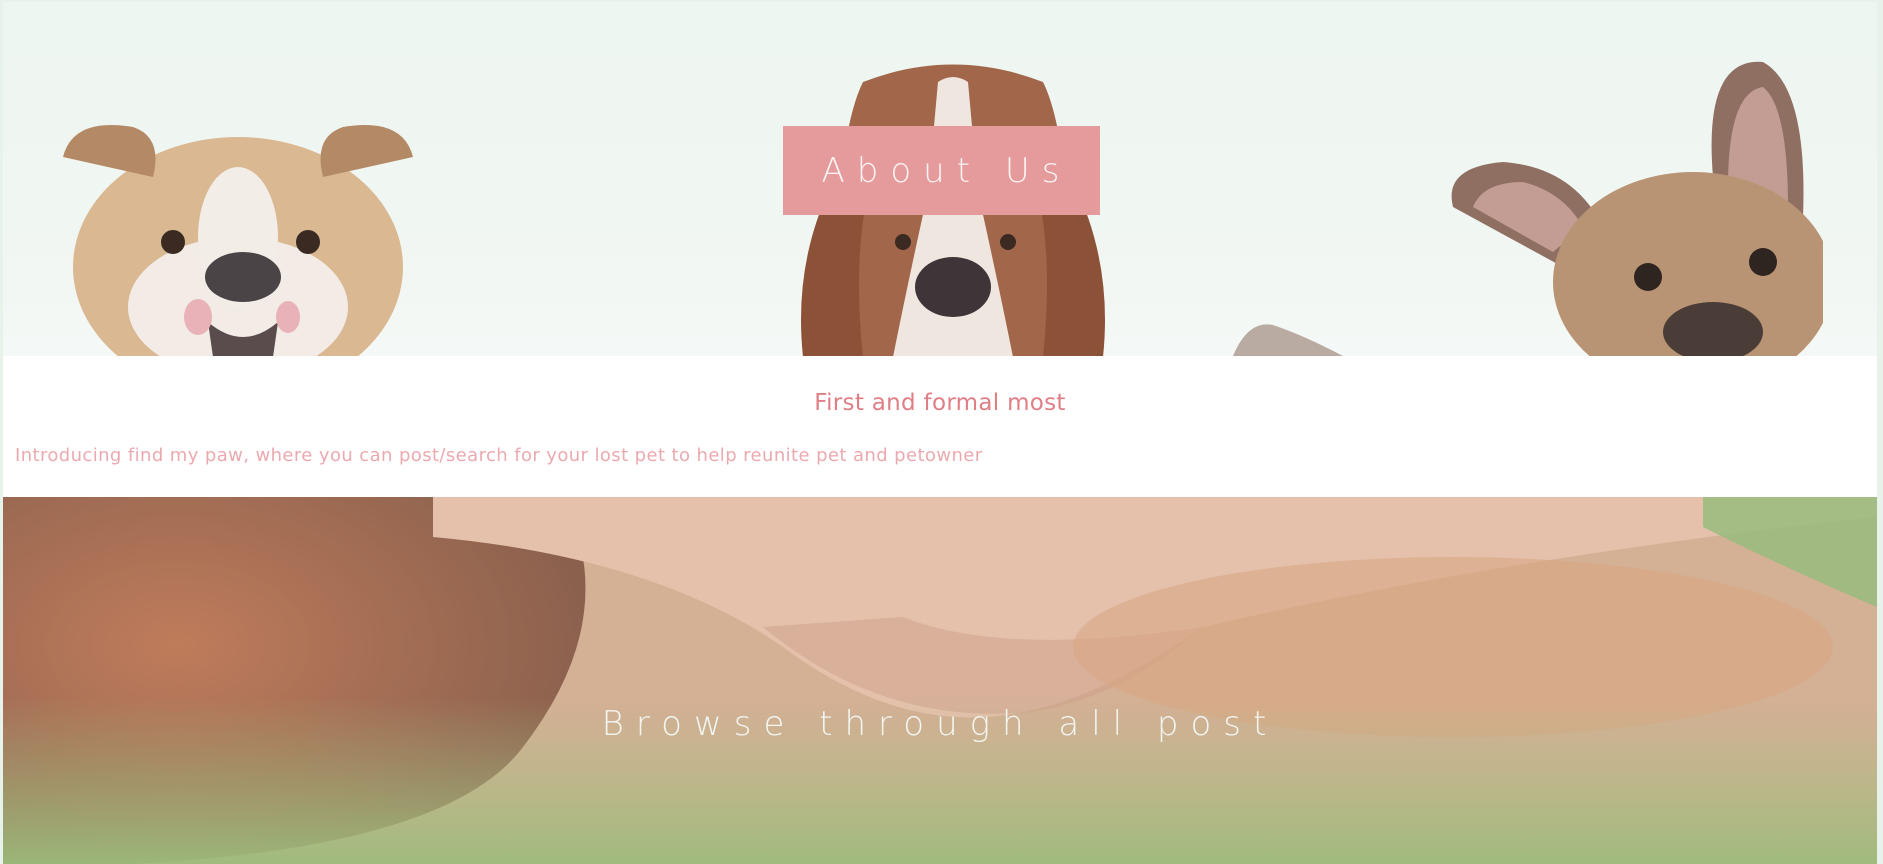 This screenshot has width=1883, height=864. What do you see at coordinates (941, 170) in the screenshot?
I see `about-us-badge: About Us` at bounding box center [941, 170].